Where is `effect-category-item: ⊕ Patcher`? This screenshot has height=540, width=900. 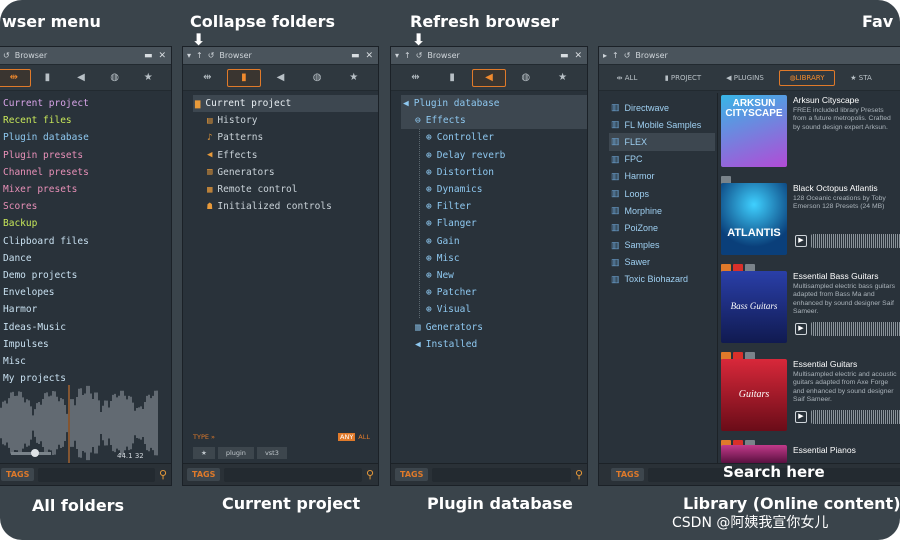 effect-category-item: ⊕ Patcher is located at coordinates (503, 292).